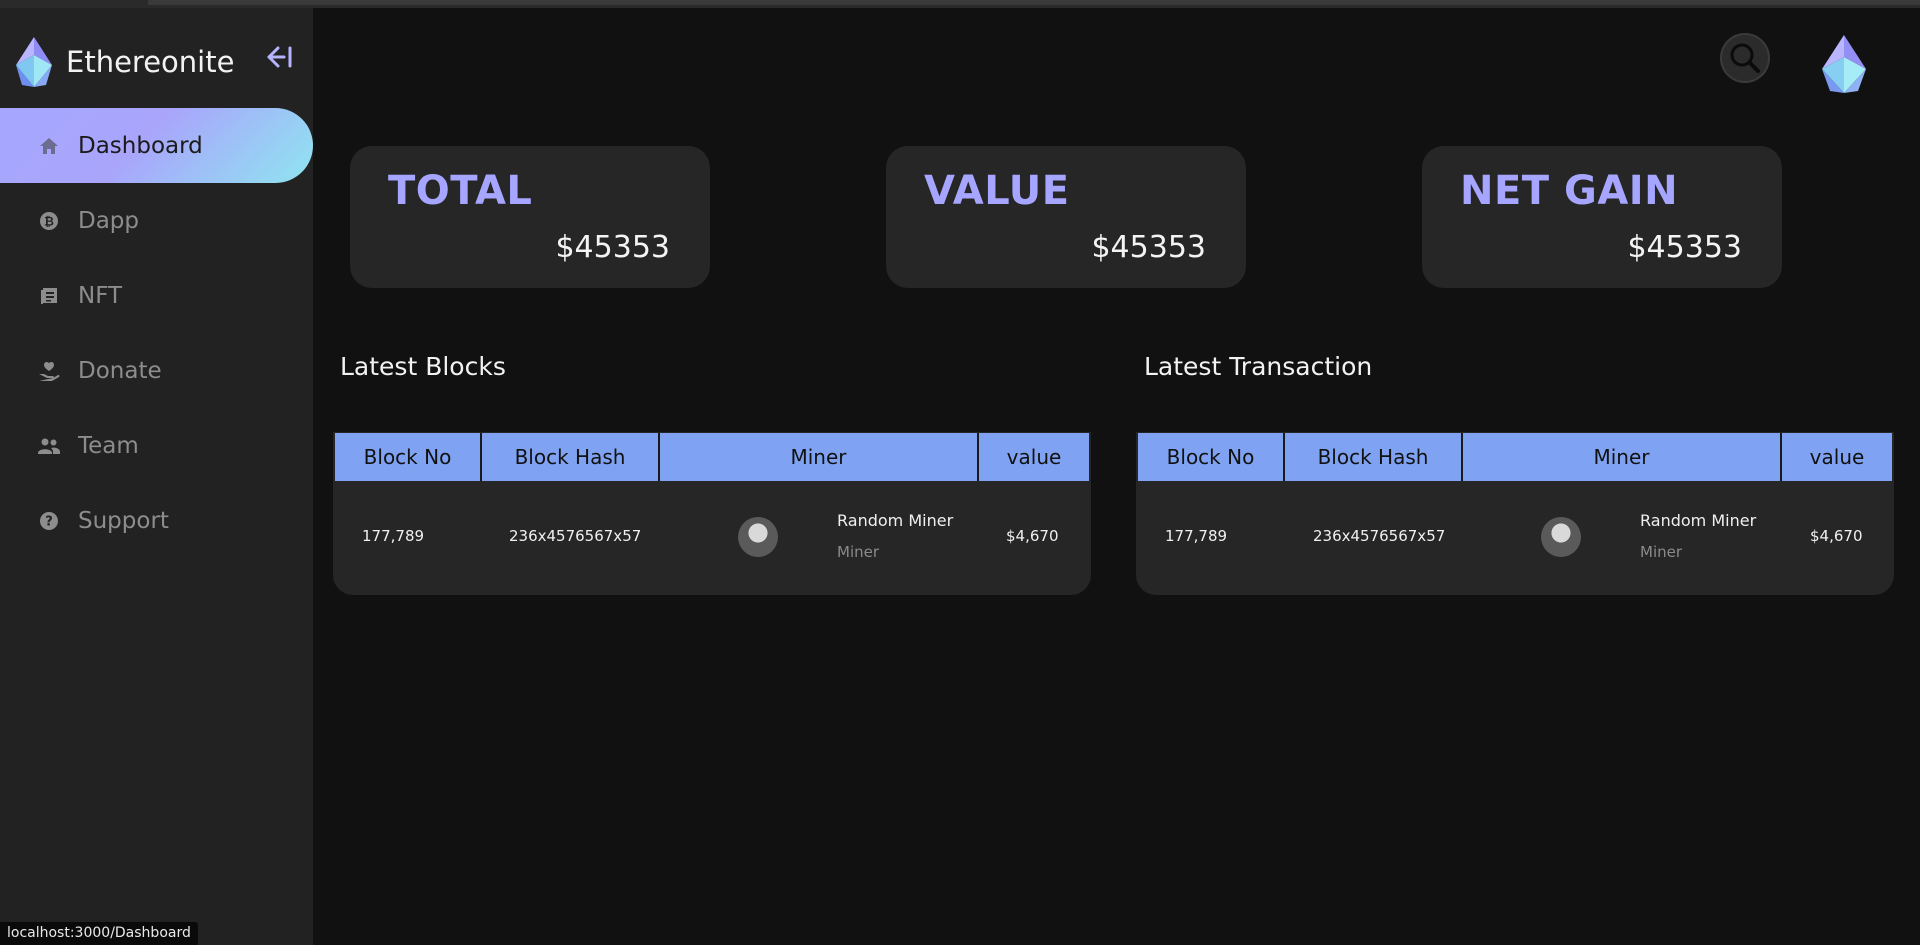 The height and width of the screenshot is (945, 1920). Describe the element at coordinates (156, 445) in the screenshot. I see `sidebar-item-team: Team` at that location.